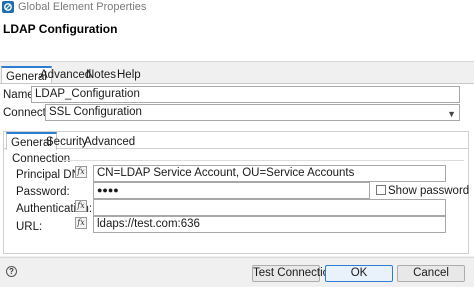  Describe the element at coordinates (109, 142) in the screenshot. I see `inner-tab-advanced: Advanced` at that location.